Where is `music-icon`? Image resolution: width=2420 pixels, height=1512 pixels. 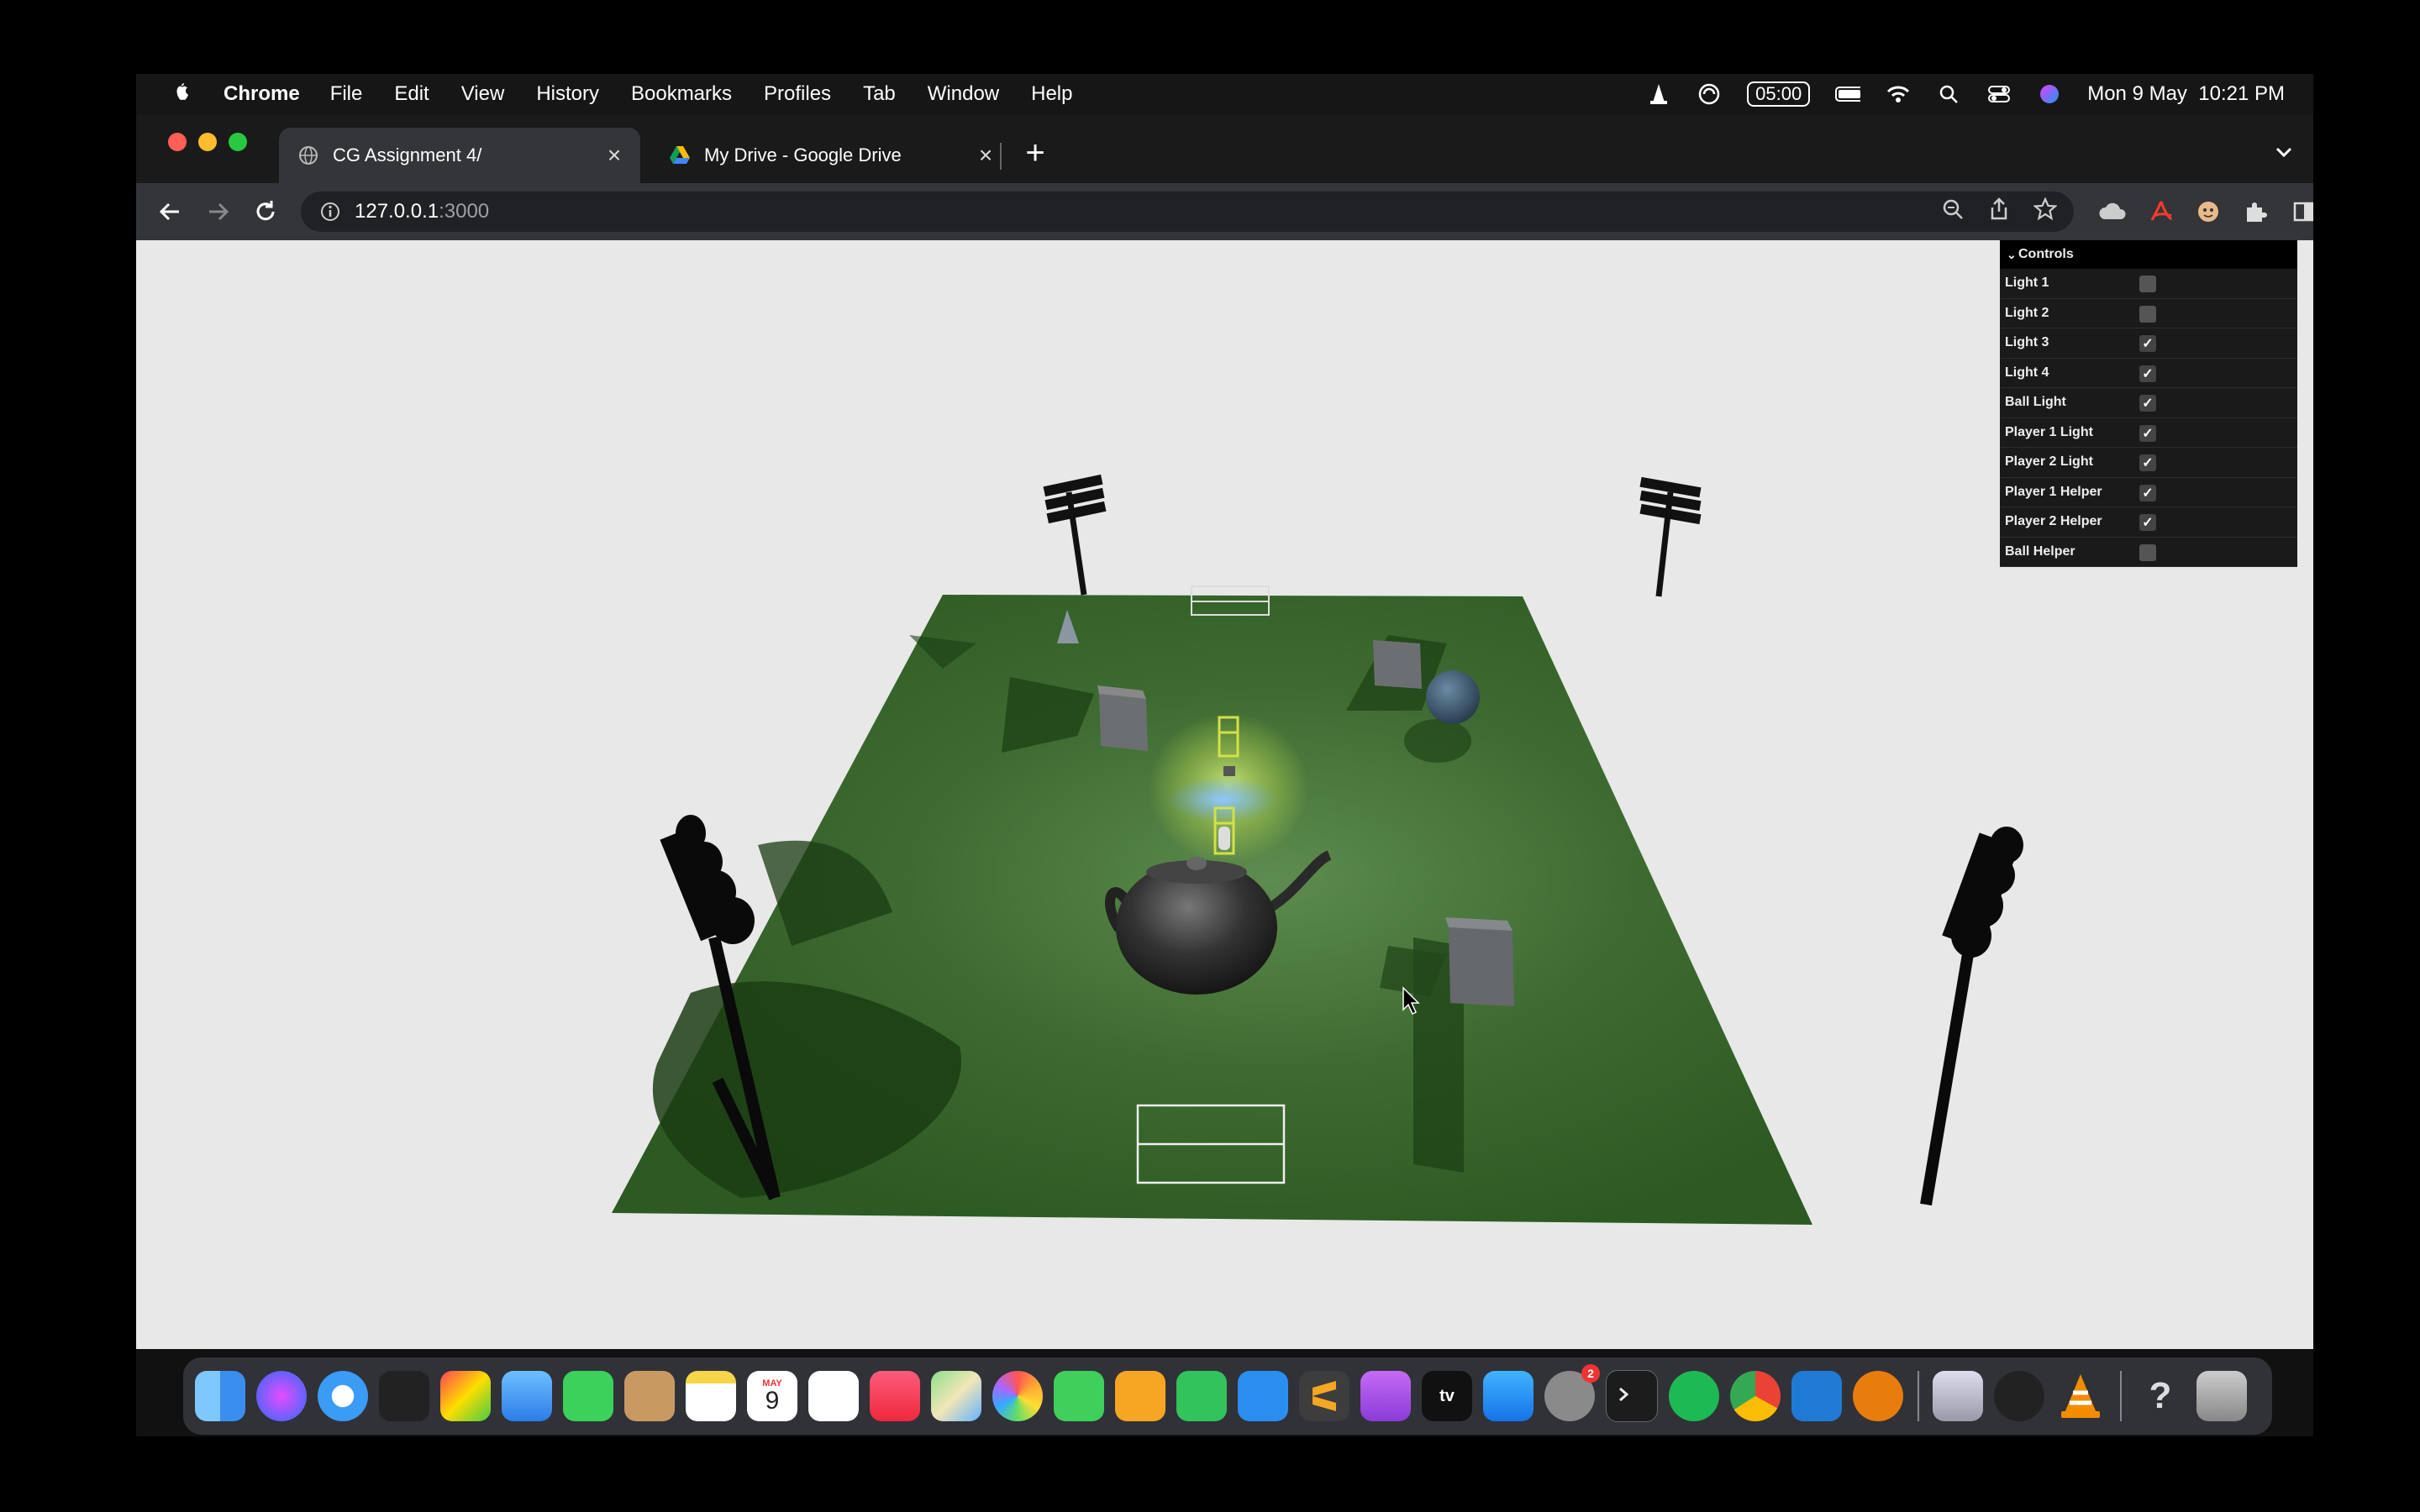
music-icon is located at coordinates (895, 1396).